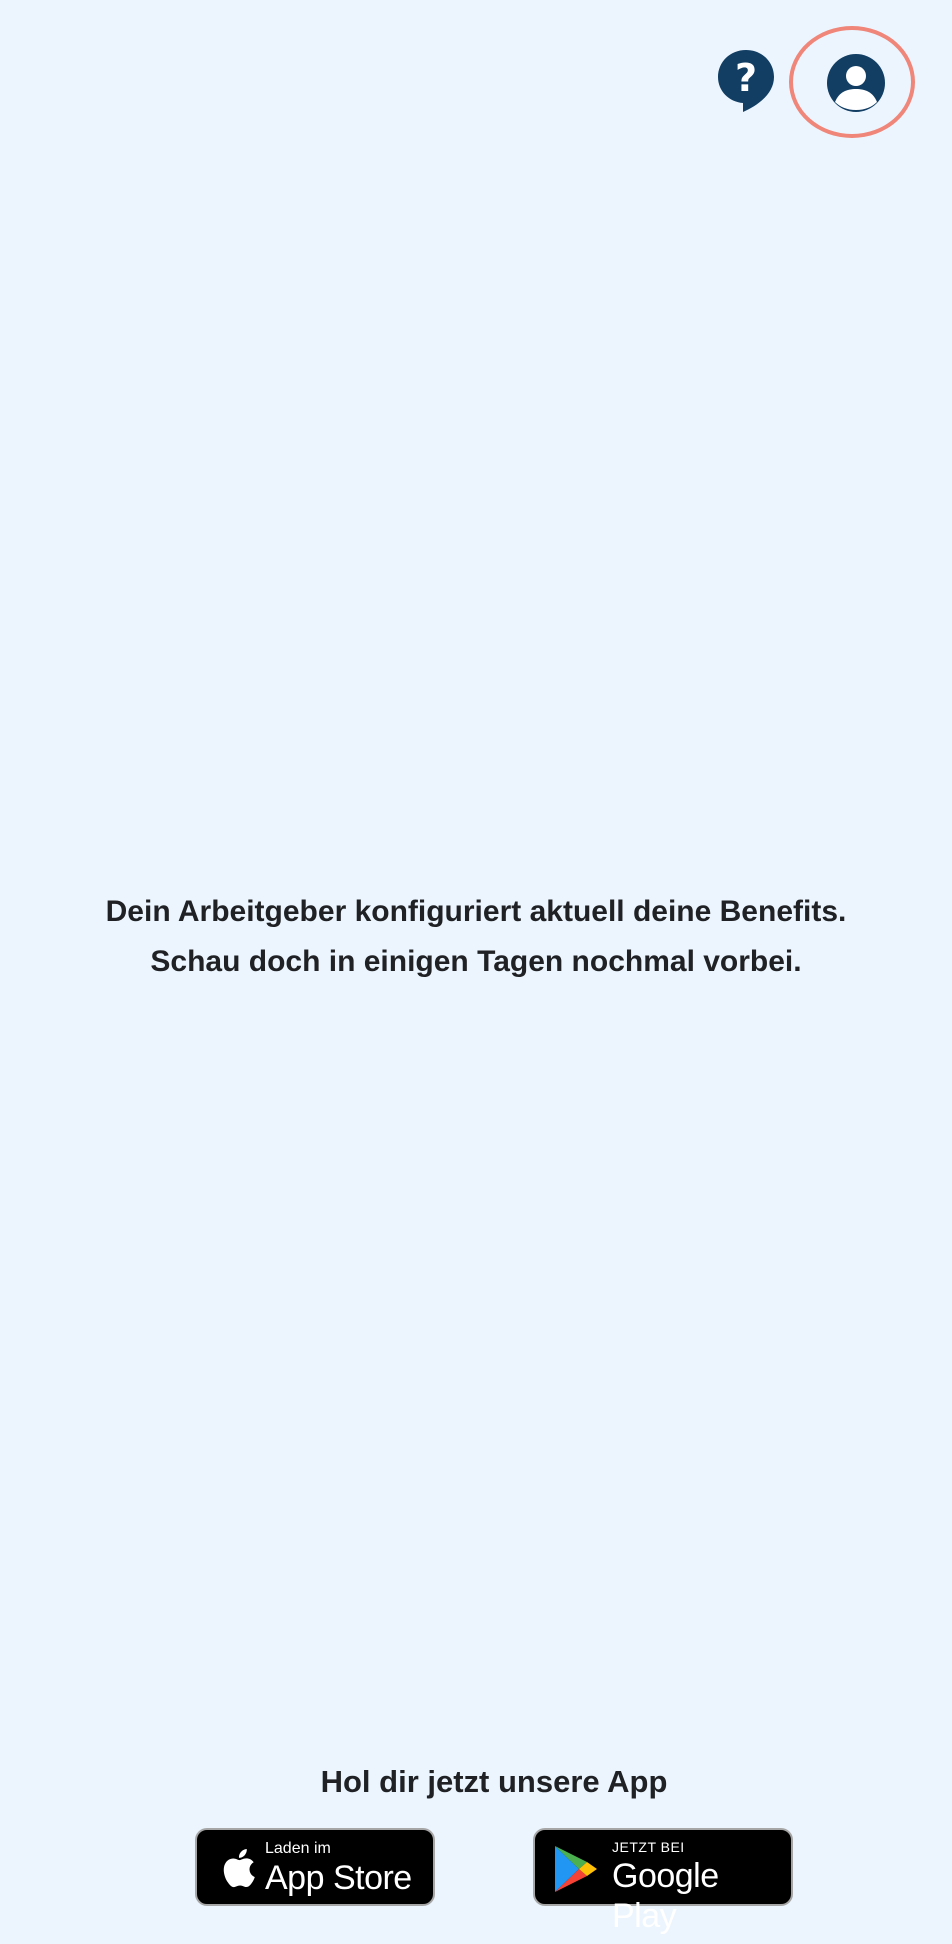  I want to click on app-store-badge: Laden im App Store, so click(315, 1867).